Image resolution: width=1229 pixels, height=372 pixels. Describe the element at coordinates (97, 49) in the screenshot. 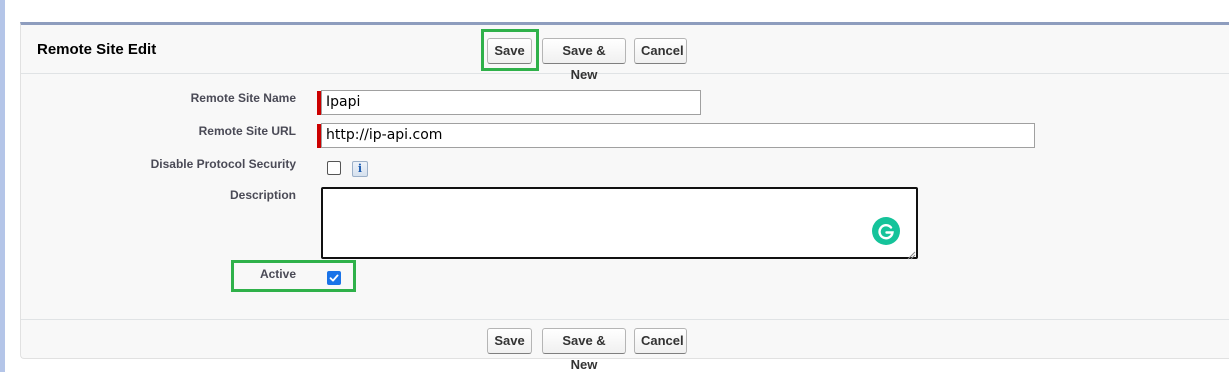

I see `page-title: Remote Site Edit` at that location.